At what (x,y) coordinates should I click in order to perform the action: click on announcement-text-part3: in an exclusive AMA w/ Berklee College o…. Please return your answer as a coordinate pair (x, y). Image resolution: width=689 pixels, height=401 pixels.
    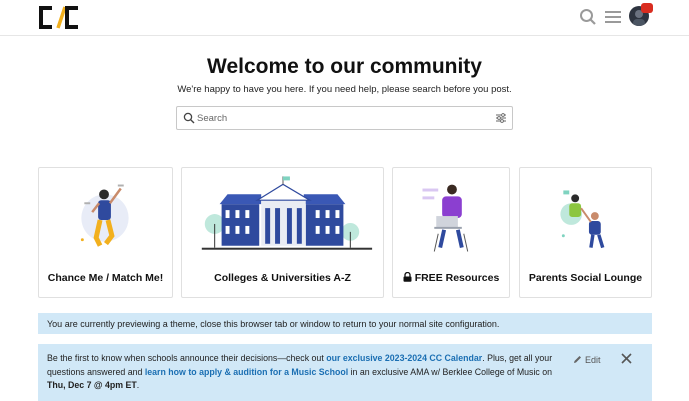
    Looking at the image, I should click on (450, 371).